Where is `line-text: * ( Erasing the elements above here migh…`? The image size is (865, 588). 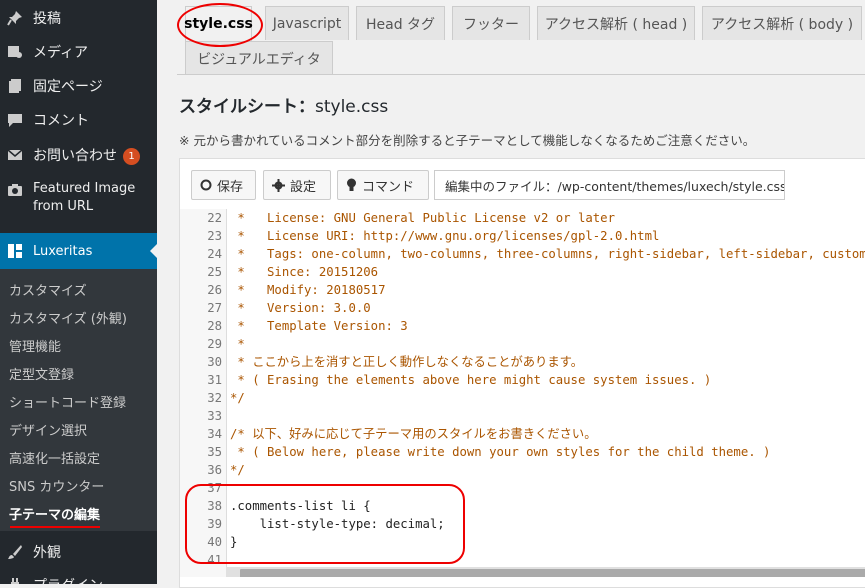
line-text: * ( Erasing the elements above here migh… is located at coordinates (471, 380).